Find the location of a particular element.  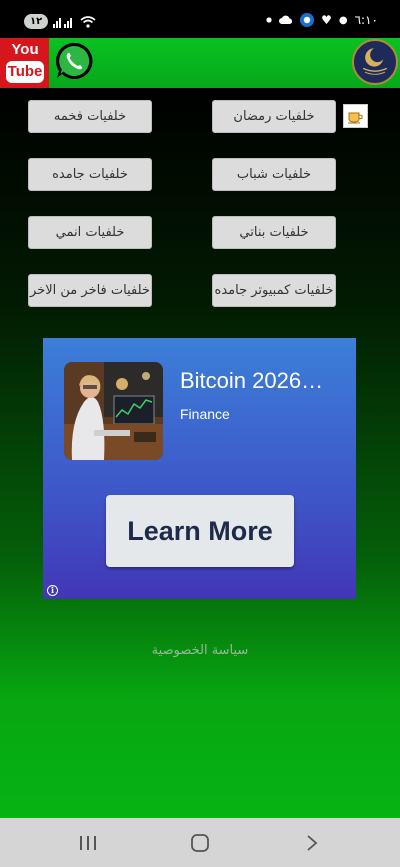

ramadan-wallpapers-button: خلفيات رمضان is located at coordinates (274, 116).